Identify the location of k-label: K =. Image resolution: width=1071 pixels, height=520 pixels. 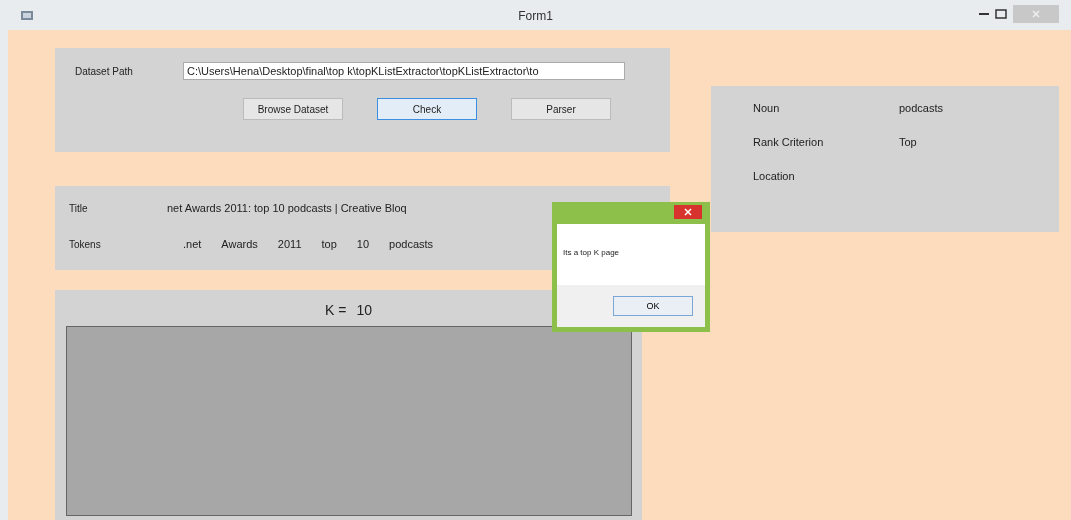
(336, 310).